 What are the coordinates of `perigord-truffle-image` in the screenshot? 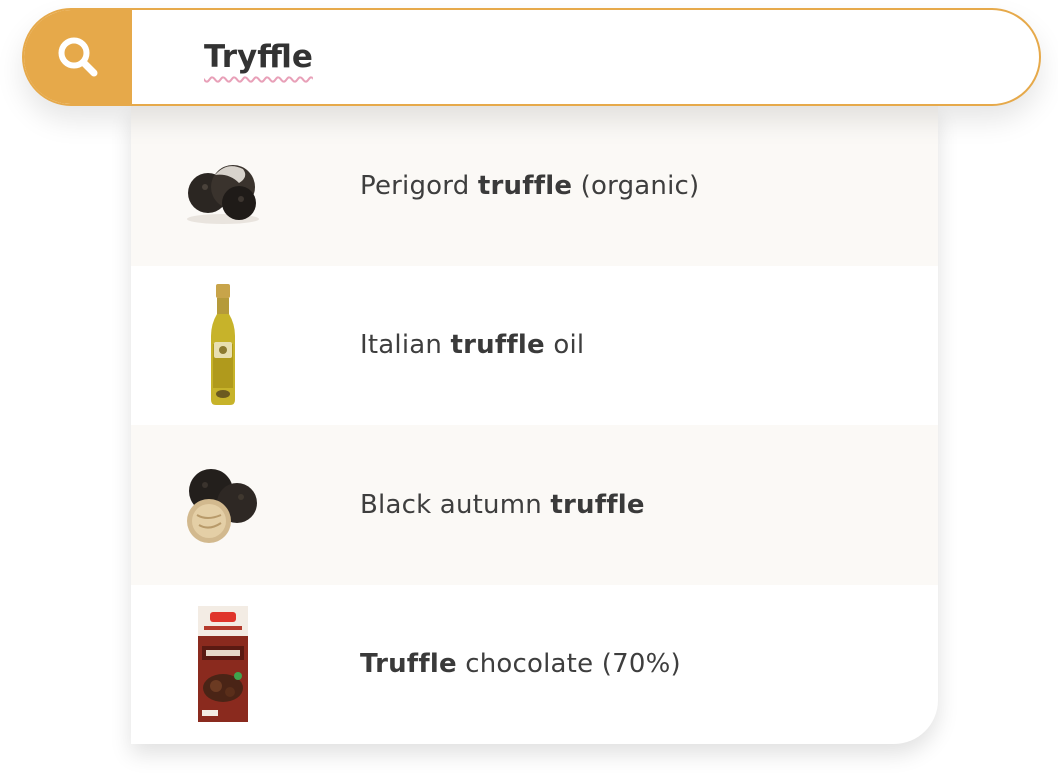 It's located at (223, 186).